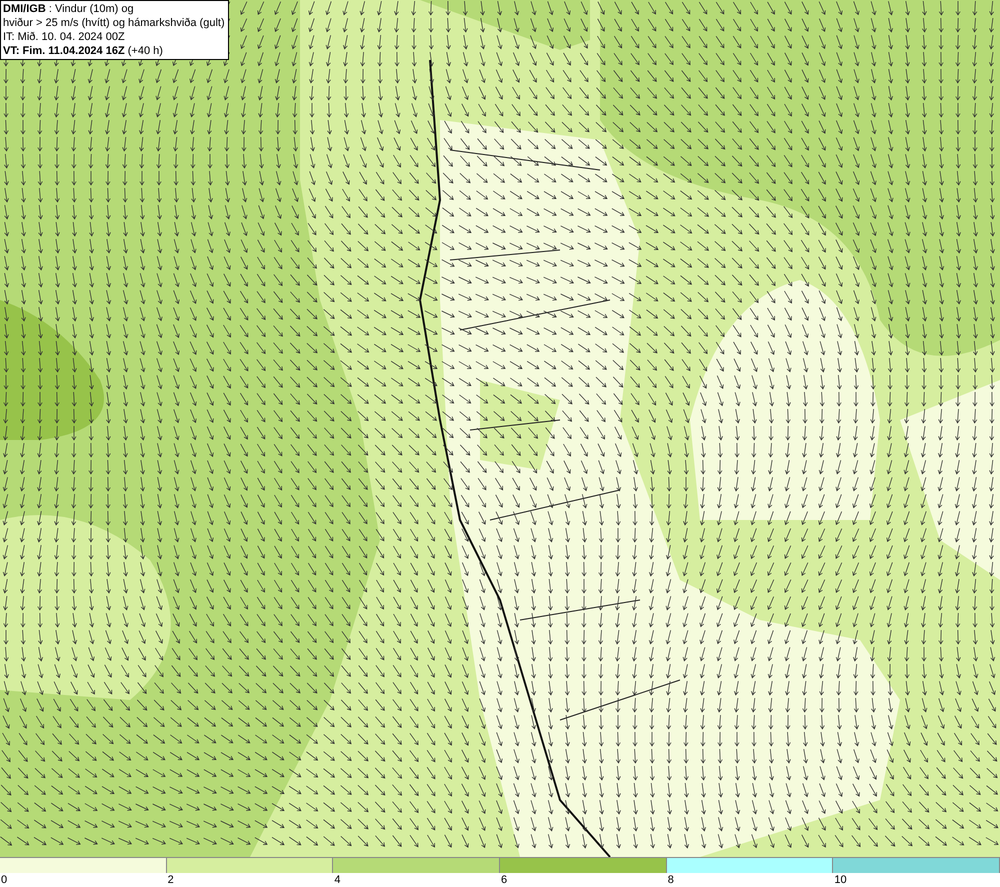 This screenshot has width=1000, height=887. Describe the element at coordinates (504, 880) in the screenshot. I see `legend-label: 6` at that location.